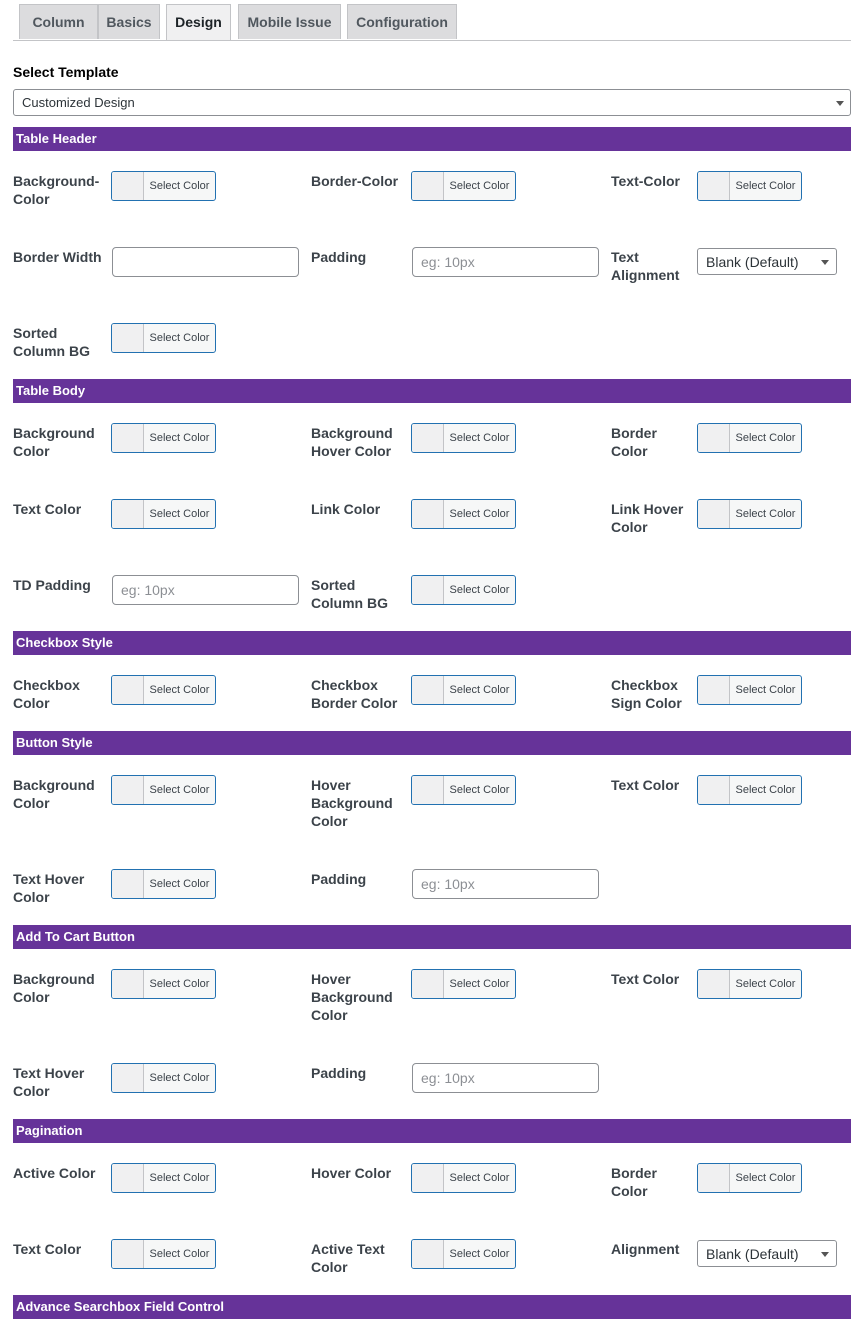  I want to click on tab-mobile-issue: Mobile Issue, so click(289, 21).